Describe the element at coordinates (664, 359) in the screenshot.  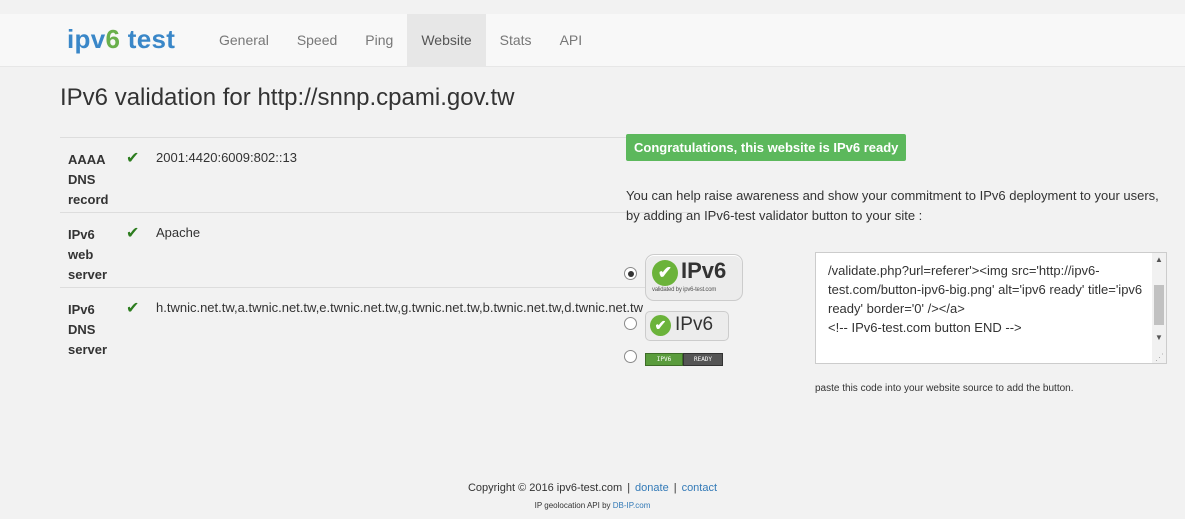
I see `badge-left-text: IPV6` at that location.